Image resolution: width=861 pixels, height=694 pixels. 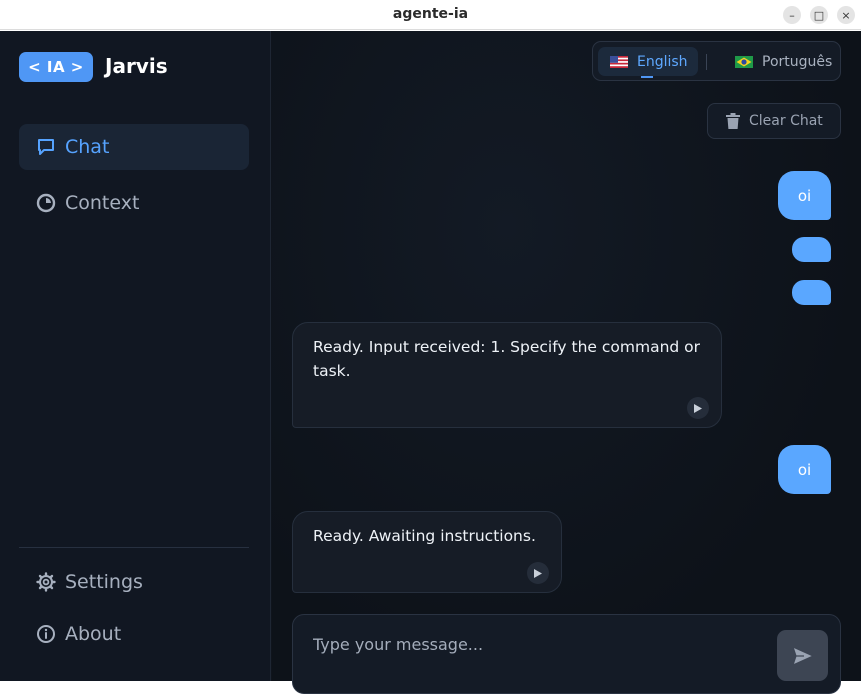 I want to click on gear-icon, so click(x=46, y=582).